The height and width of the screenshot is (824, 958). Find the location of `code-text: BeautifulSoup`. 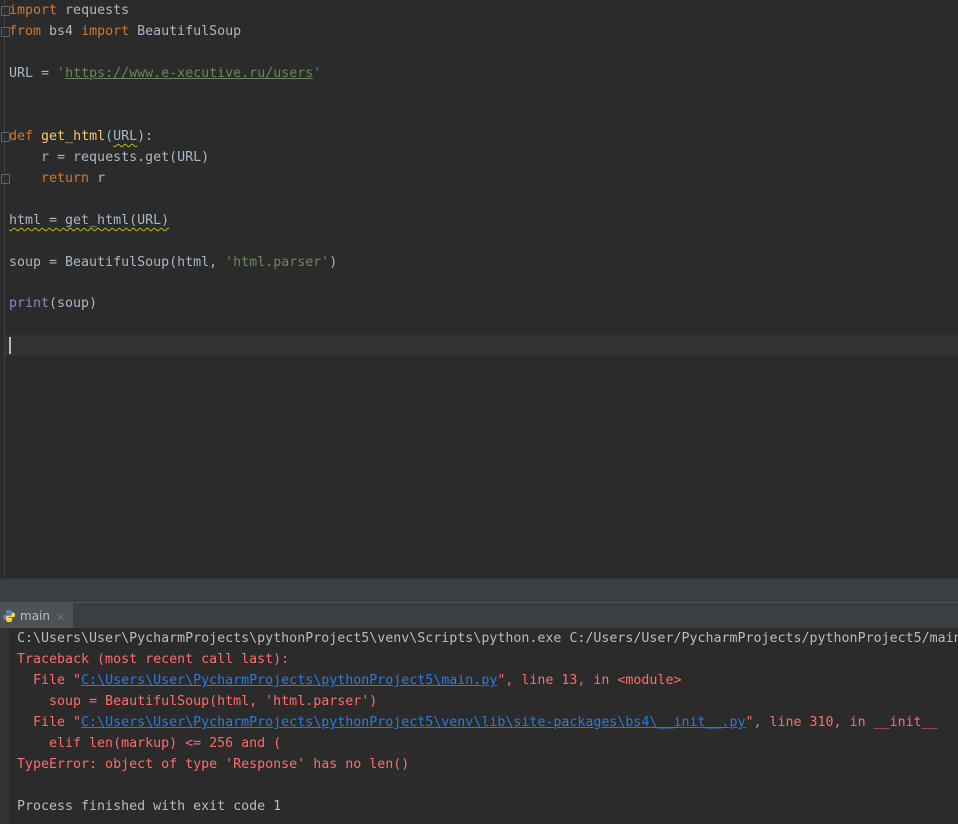

code-text: BeautifulSoup is located at coordinates (185, 31).